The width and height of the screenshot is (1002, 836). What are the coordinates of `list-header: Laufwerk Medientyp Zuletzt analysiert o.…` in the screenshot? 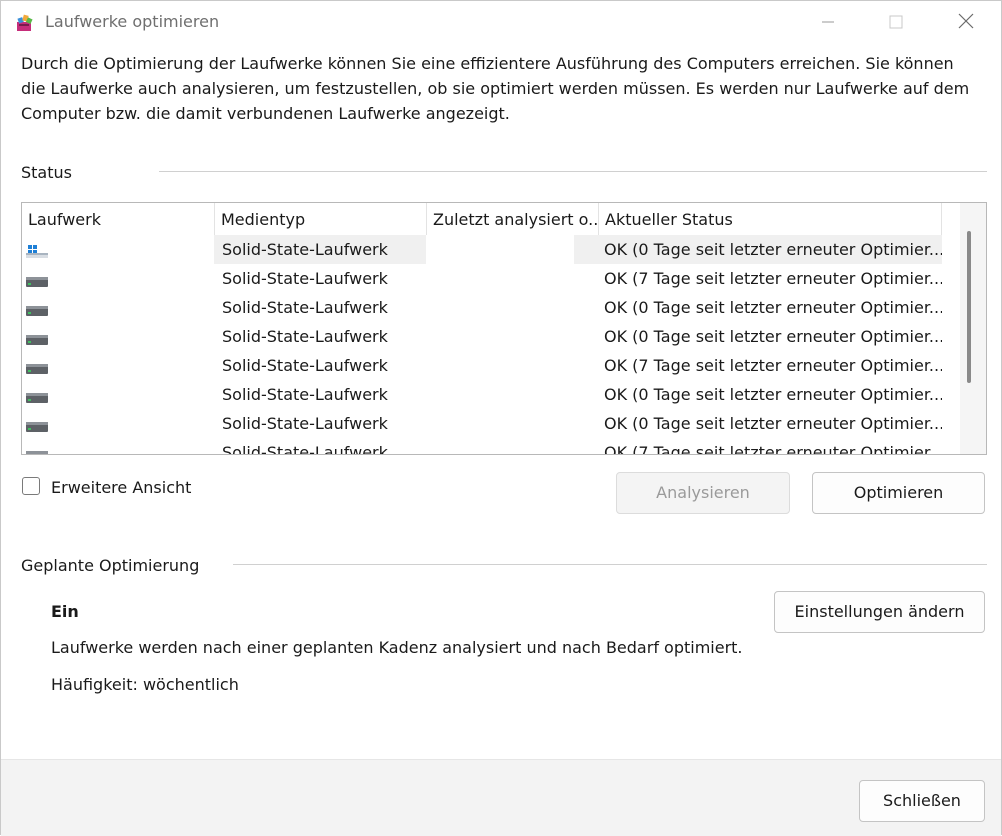 It's located at (482, 219).